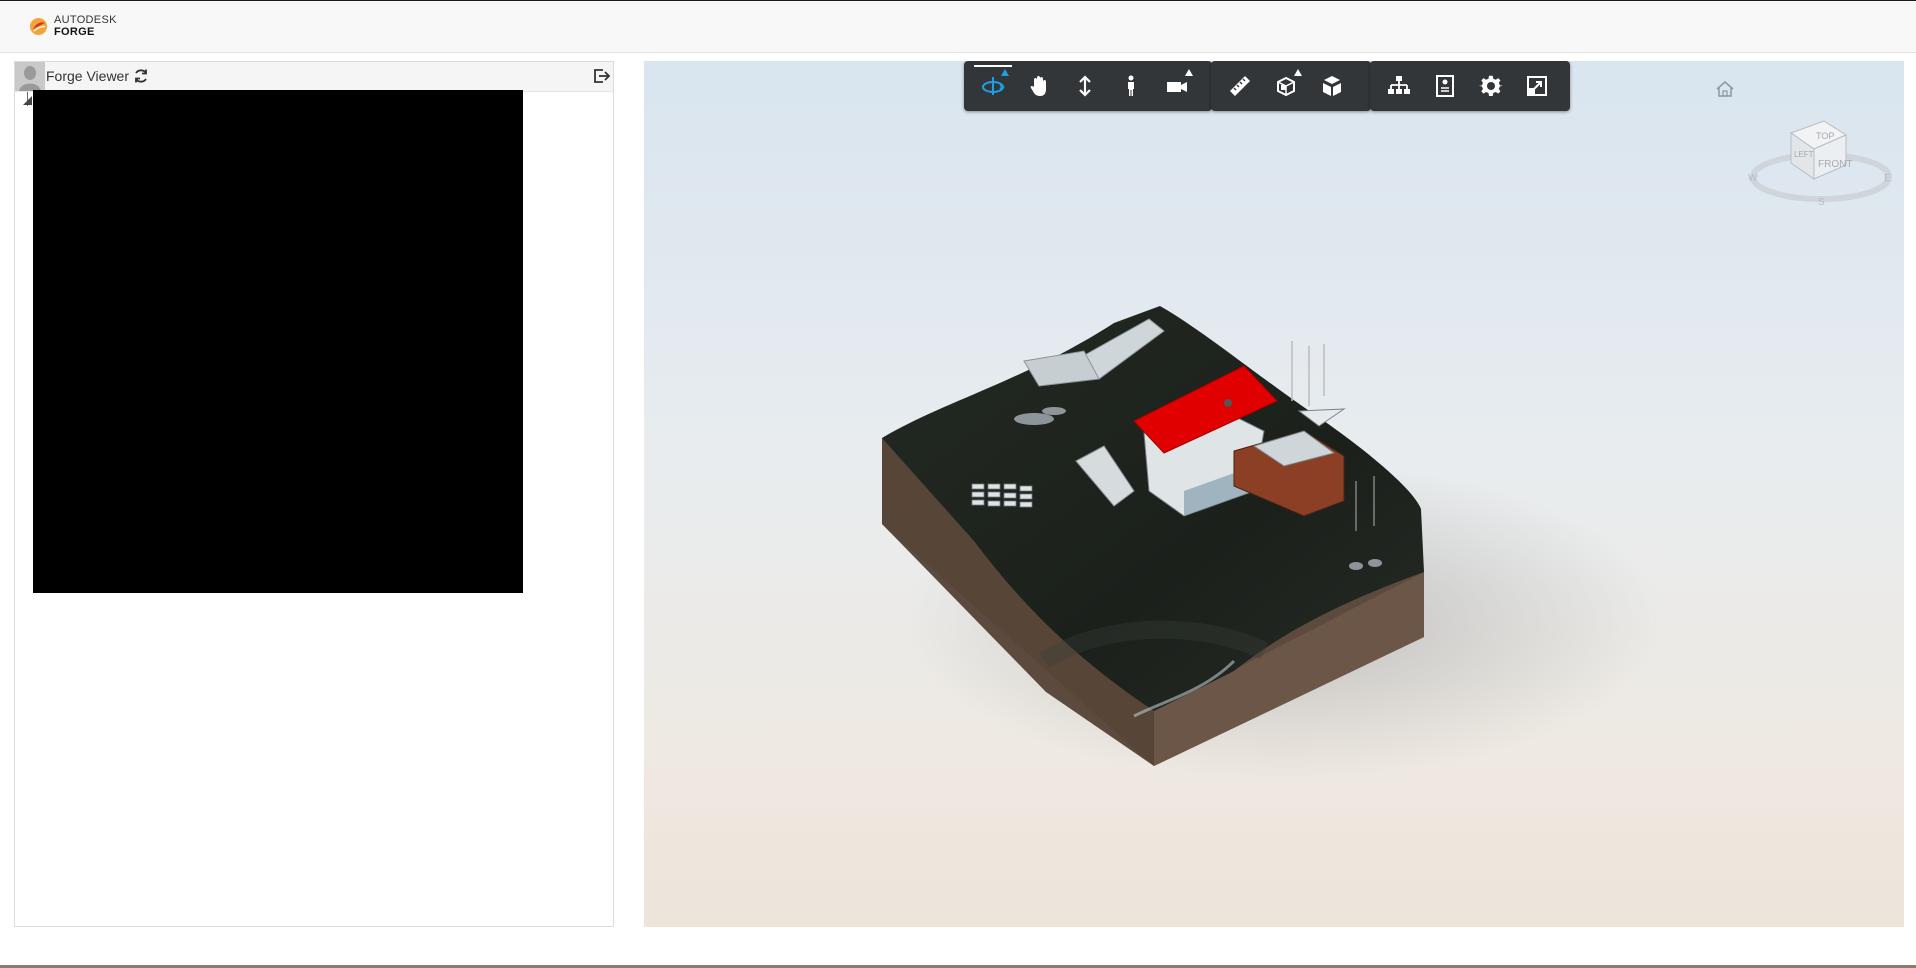 Image resolution: width=1916 pixels, height=968 pixels. I want to click on measure-button, so click(1240, 86).